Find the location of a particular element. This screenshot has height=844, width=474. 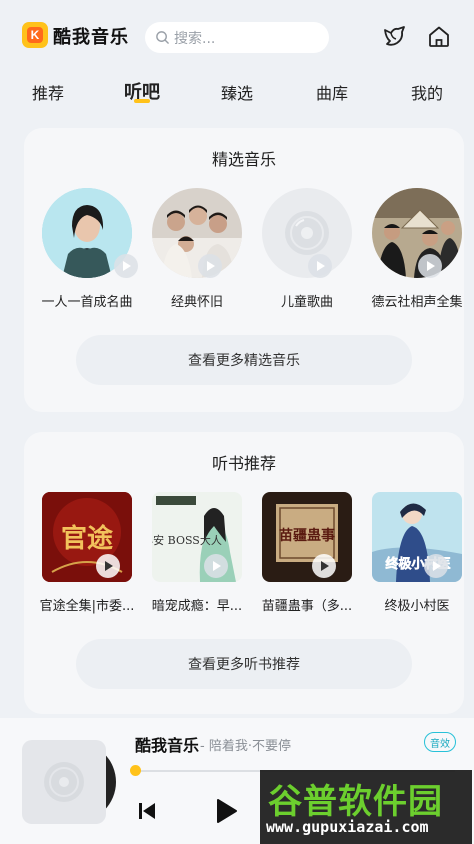

now-playing-cover is located at coordinates (64, 782).